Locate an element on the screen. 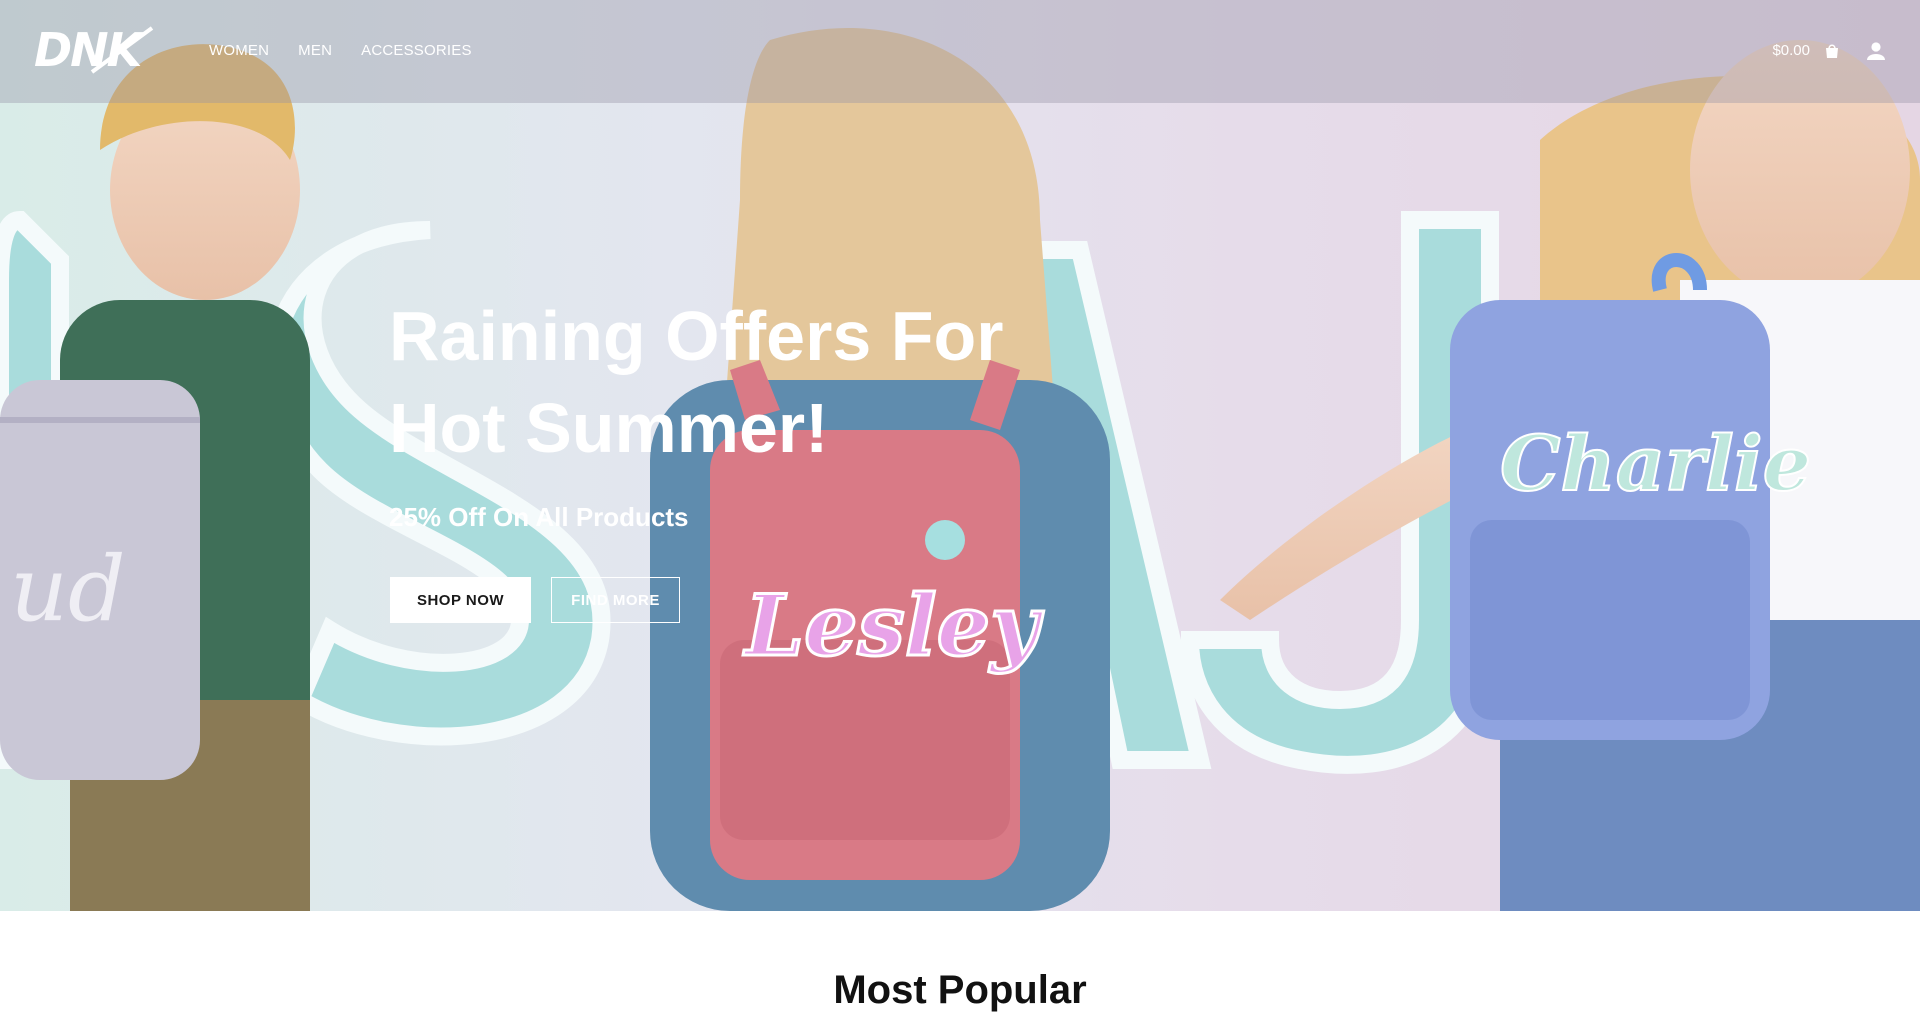 This screenshot has width=1920, height=1013. svg-text: ud is located at coordinates (68, 589).